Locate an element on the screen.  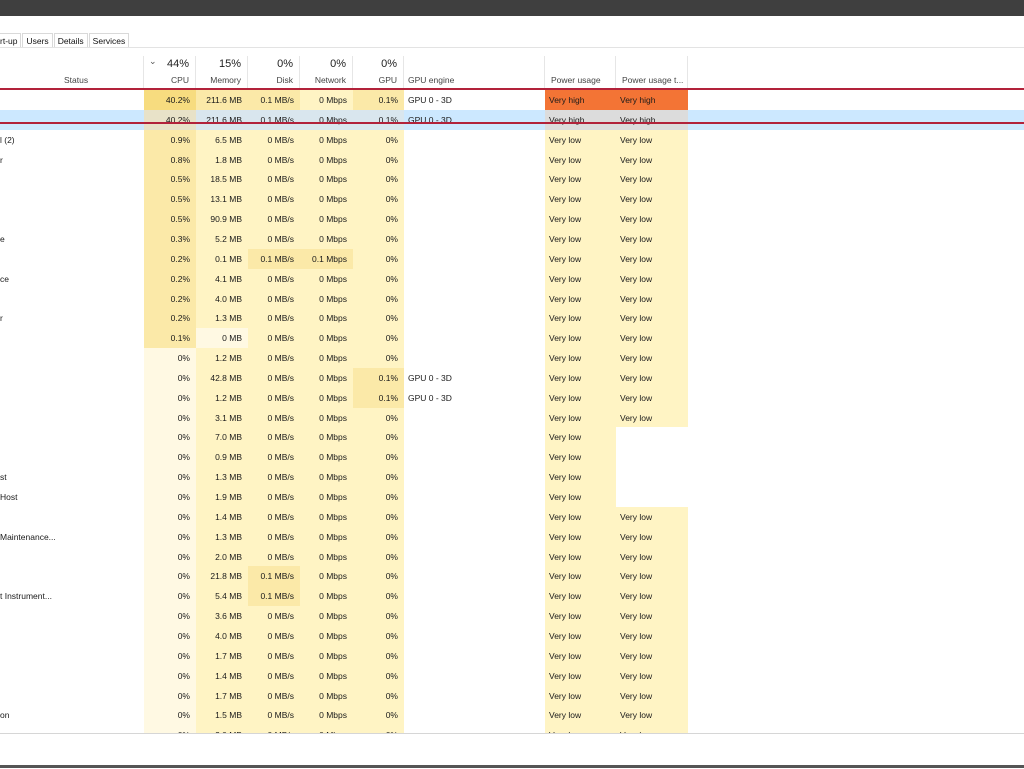
cell-mem: 18.5 MB is located at coordinates (222, 179).